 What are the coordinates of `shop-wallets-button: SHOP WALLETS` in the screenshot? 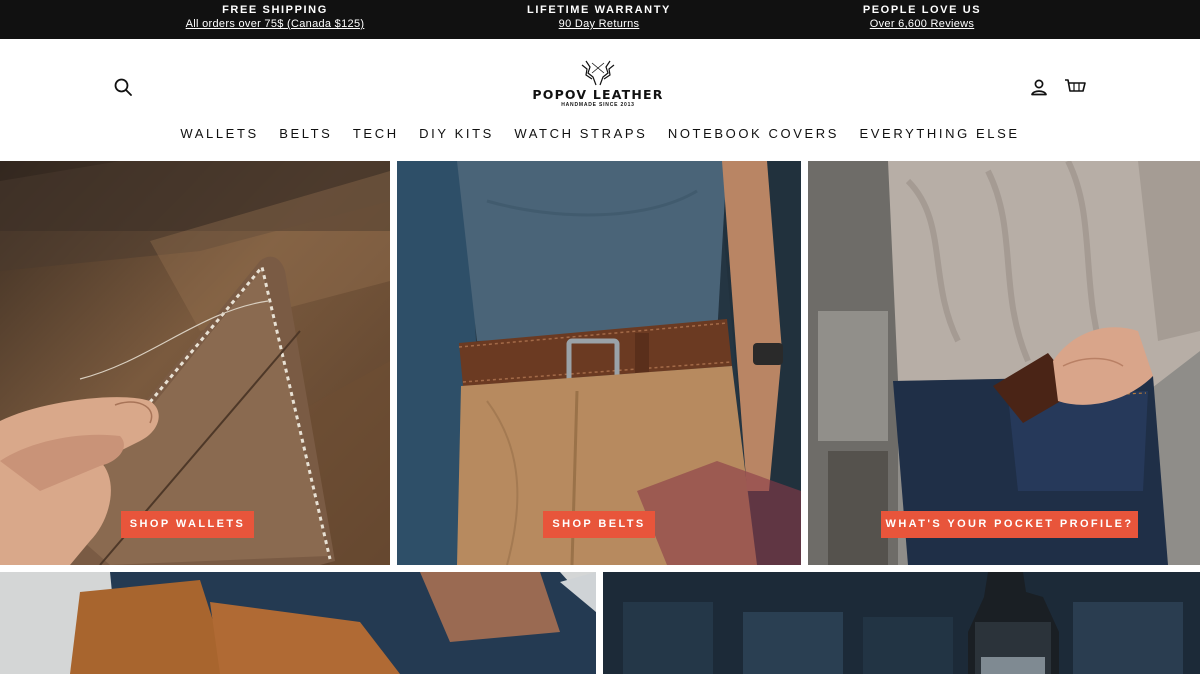 It's located at (187, 524).